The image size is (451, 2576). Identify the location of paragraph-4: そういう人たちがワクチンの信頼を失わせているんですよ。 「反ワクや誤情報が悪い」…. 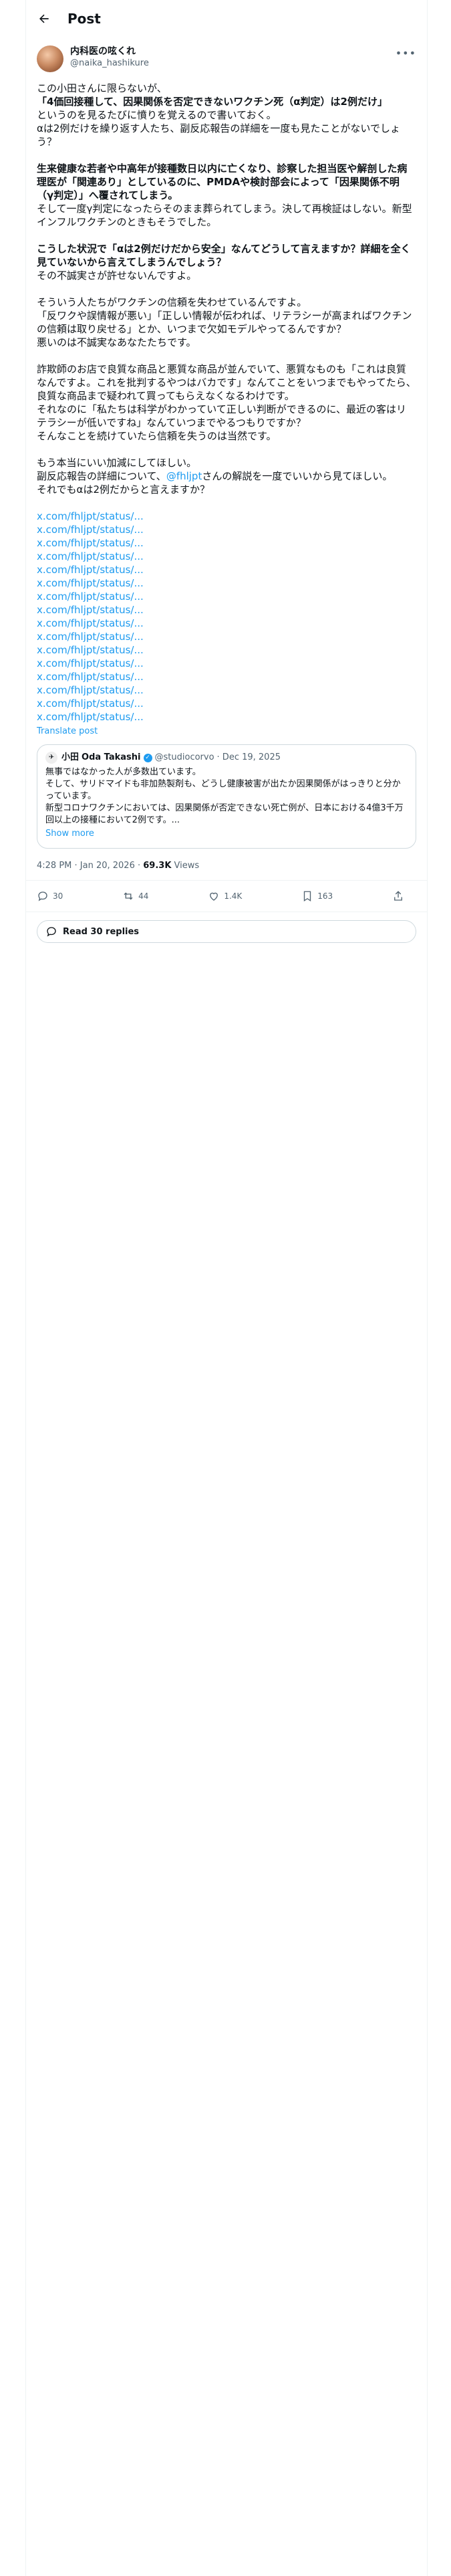
(226, 323).